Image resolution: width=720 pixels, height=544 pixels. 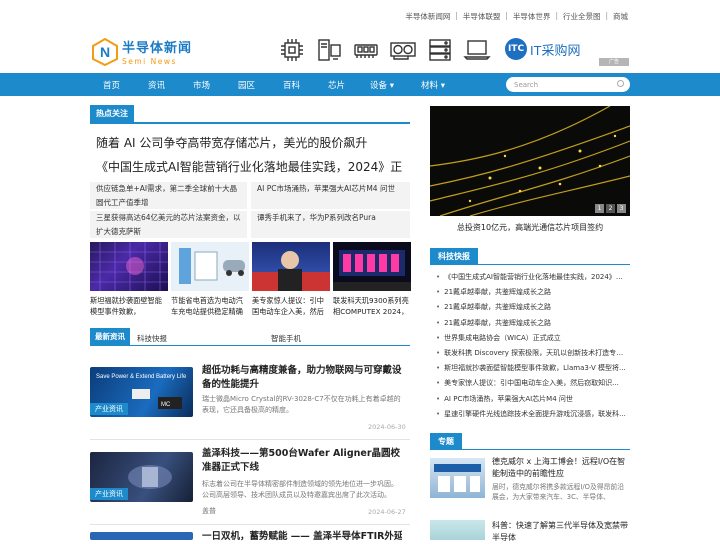 What do you see at coordinates (141, 536) in the screenshot?
I see `article-image` at bounding box center [141, 536].